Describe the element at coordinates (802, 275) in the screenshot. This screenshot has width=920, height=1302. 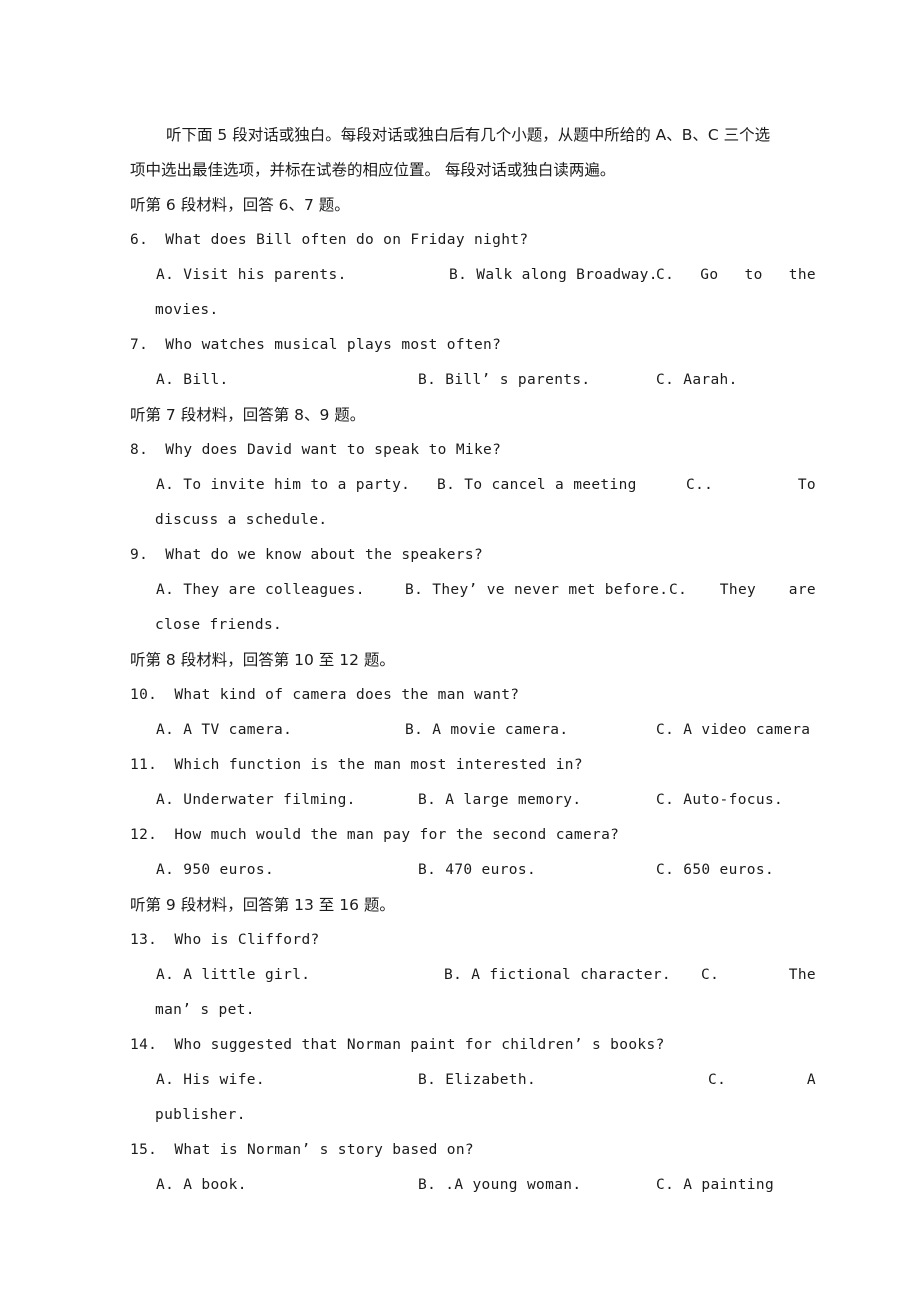
I see `question-6-option-c-word-3: the` at that location.